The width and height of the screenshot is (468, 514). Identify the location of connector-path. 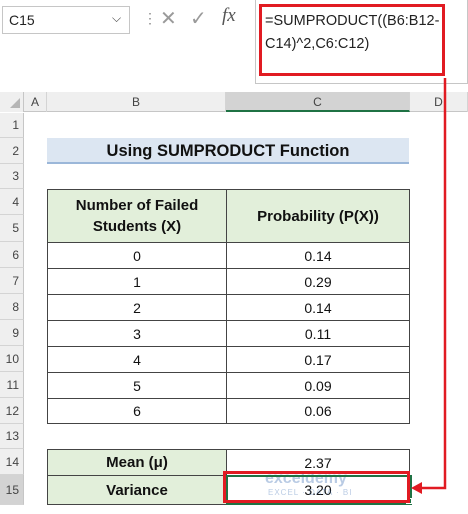
(433, 284).